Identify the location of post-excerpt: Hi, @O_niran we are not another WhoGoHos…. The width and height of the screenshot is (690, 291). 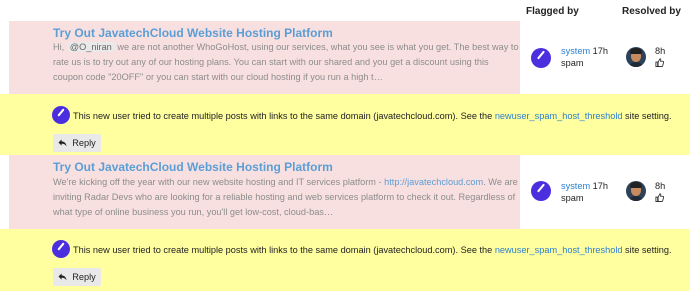
(286, 62).